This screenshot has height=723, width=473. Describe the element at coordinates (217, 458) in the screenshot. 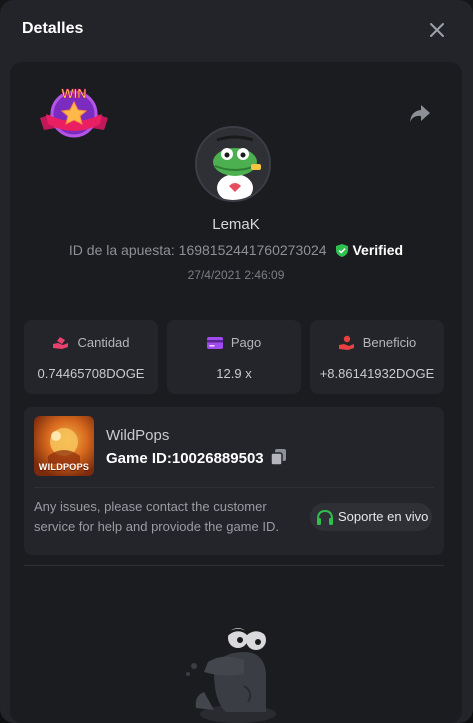

I see `game-id-value: 10026889503` at that location.